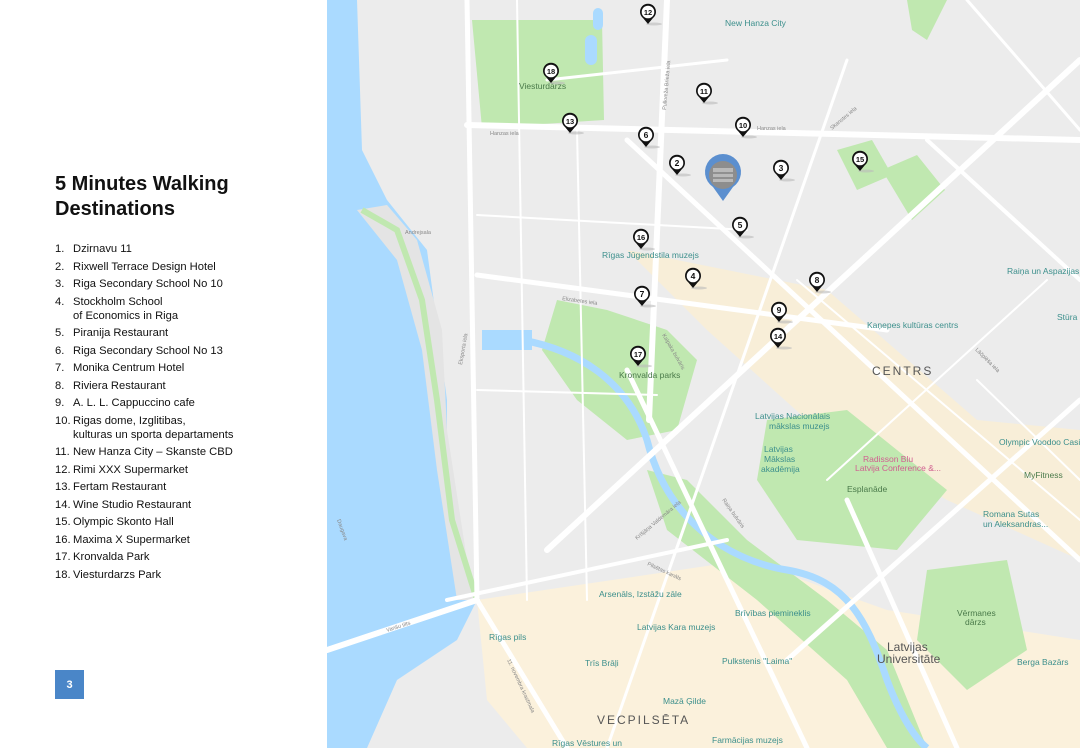 The width and height of the screenshot is (1080, 748). Describe the element at coordinates (780, 469) in the screenshot. I see `place-label: akadēmija` at that location.